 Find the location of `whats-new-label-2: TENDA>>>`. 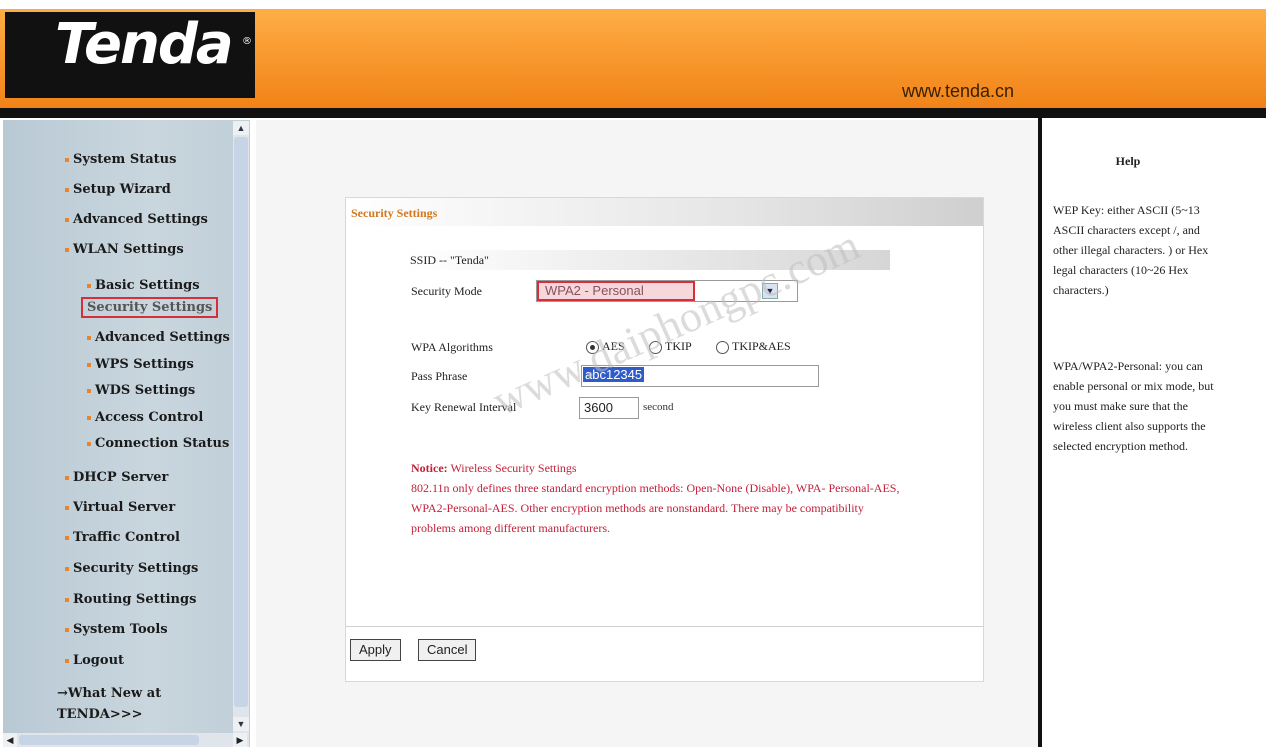

whats-new-label-2: TENDA>>> is located at coordinates (100, 714).